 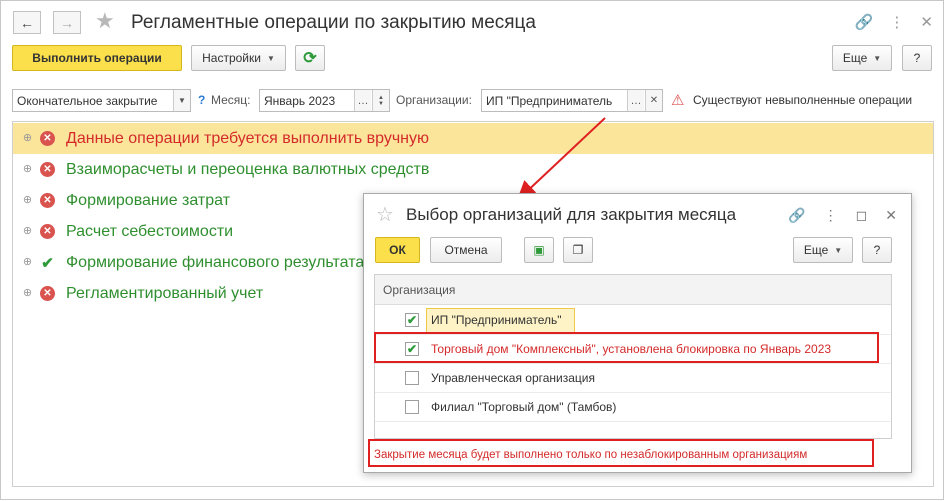 I want to click on dialog-more-button: Еще ▼, so click(x=823, y=250).